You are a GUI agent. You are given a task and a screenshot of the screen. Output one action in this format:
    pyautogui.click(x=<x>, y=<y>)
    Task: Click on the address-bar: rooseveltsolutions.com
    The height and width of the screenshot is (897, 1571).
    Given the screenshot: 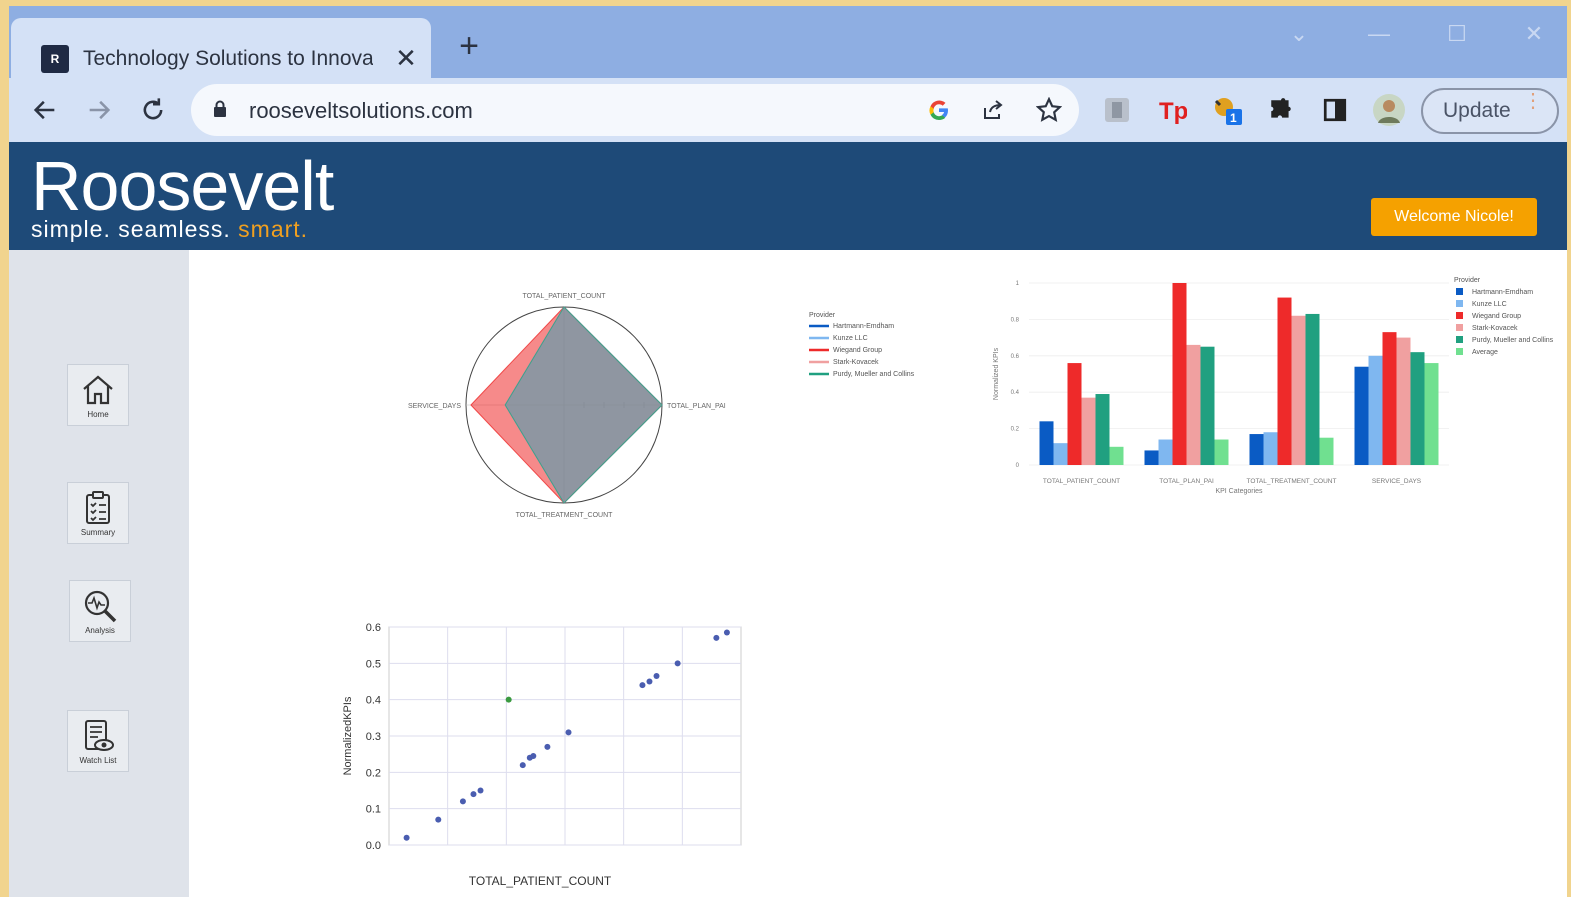 What is the action you would take?
    pyautogui.click(x=635, y=110)
    